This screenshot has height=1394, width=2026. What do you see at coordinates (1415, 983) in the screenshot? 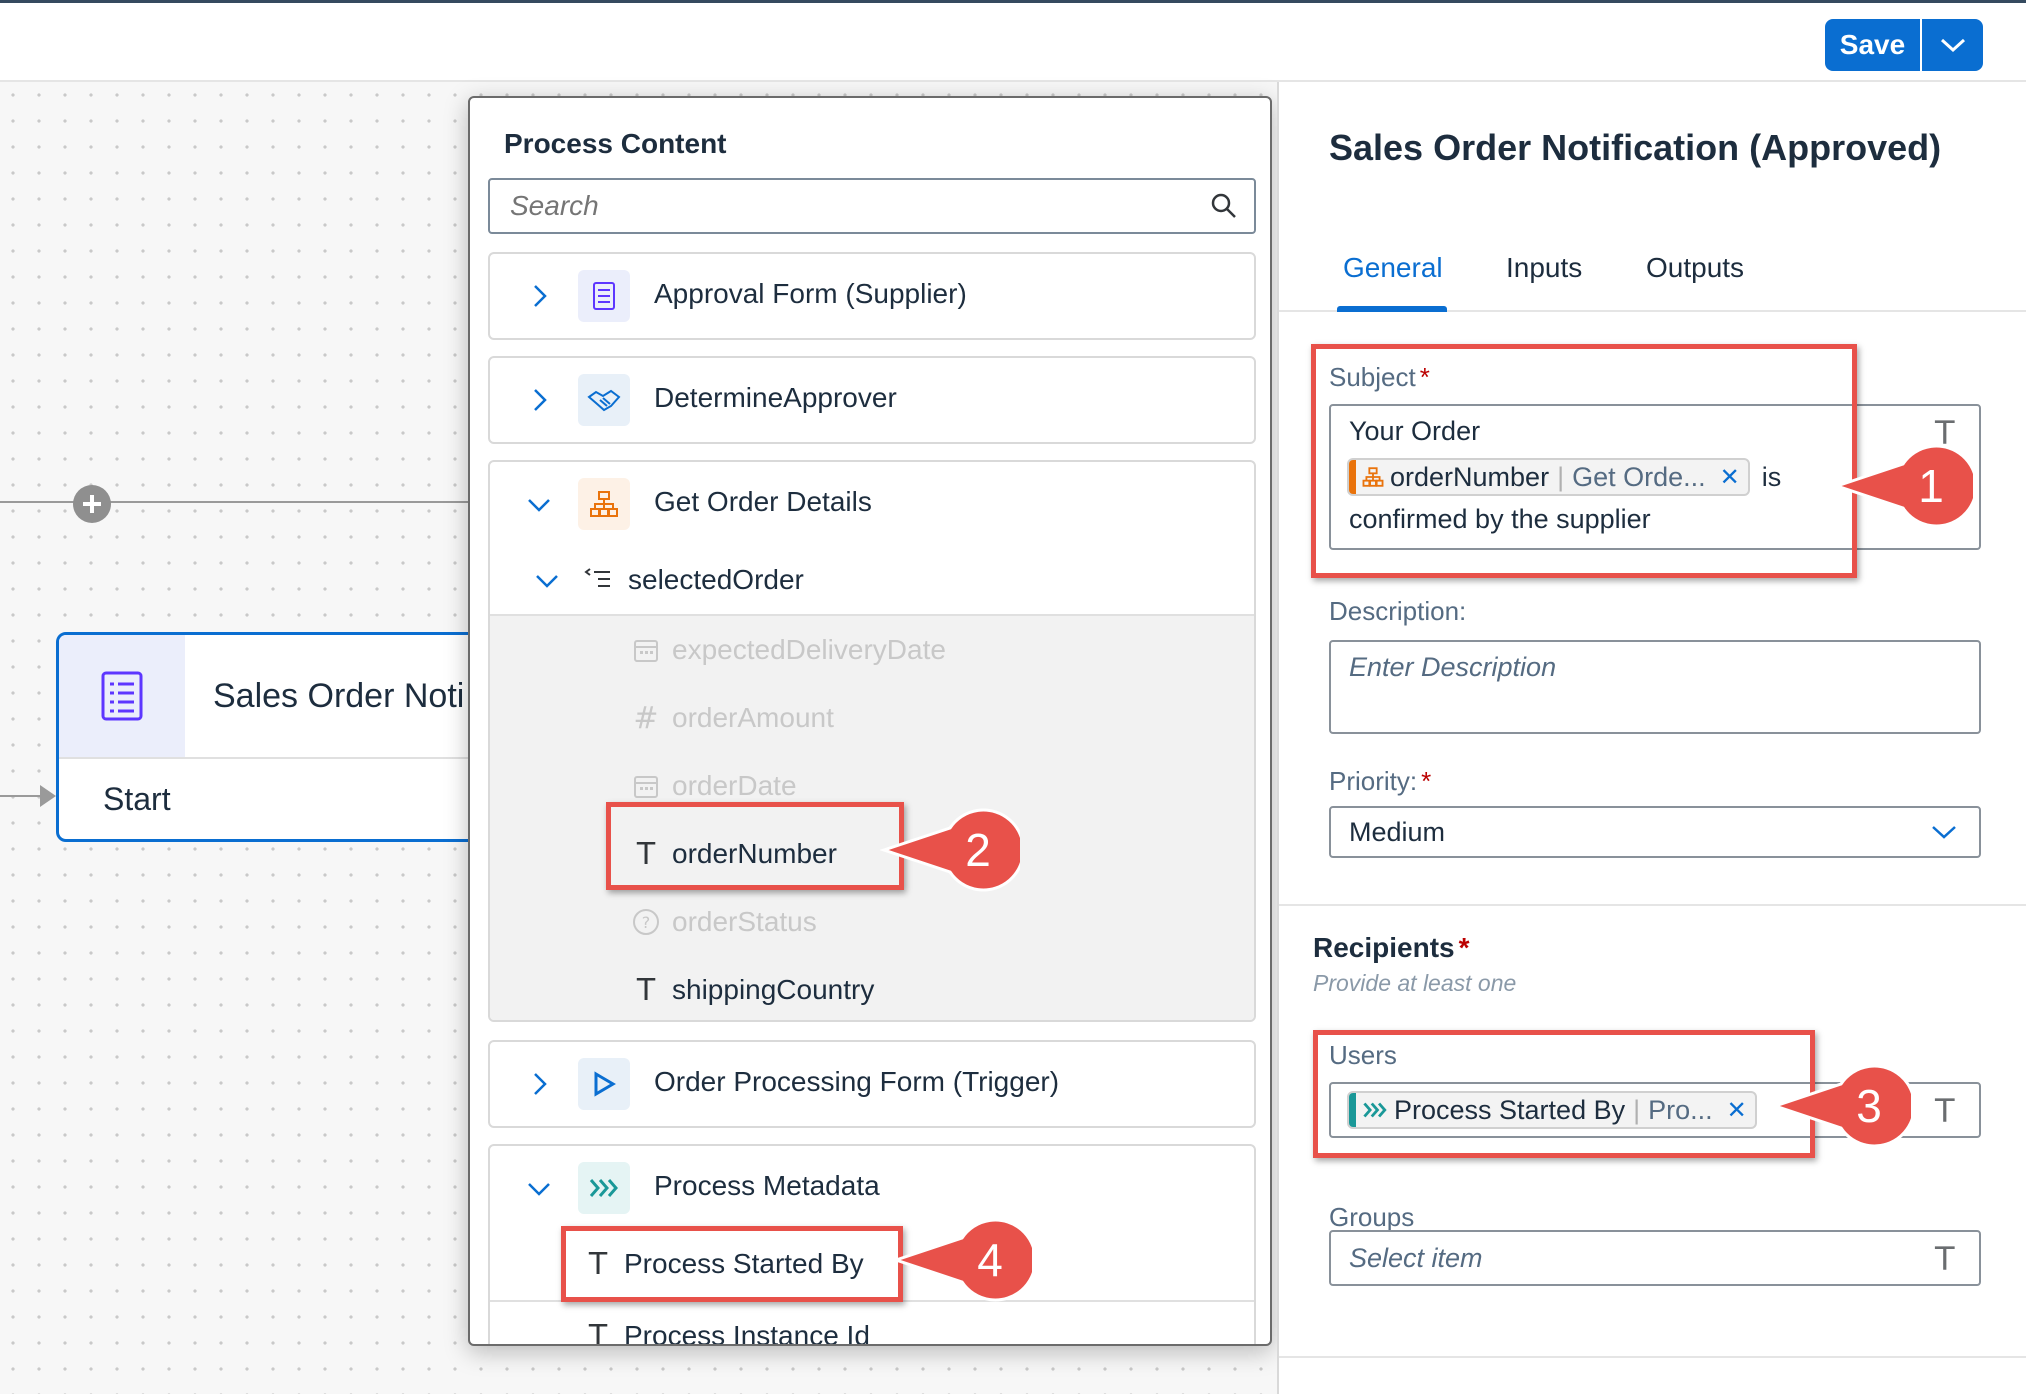
I see `recipients-hint: Provide at least one` at bounding box center [1415, 983].